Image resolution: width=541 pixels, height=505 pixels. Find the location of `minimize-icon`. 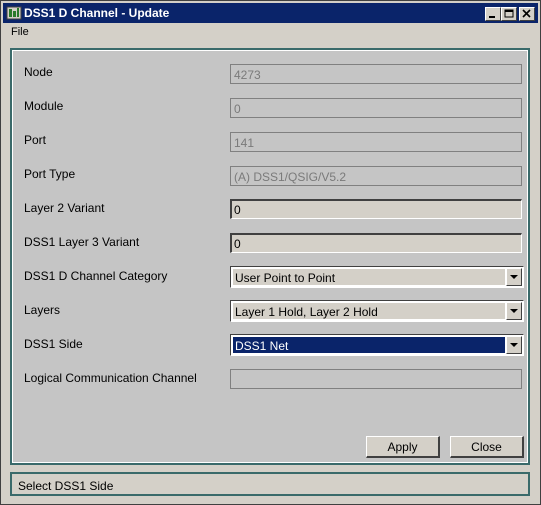

minimize-icon is located at coordinates (492, 17).